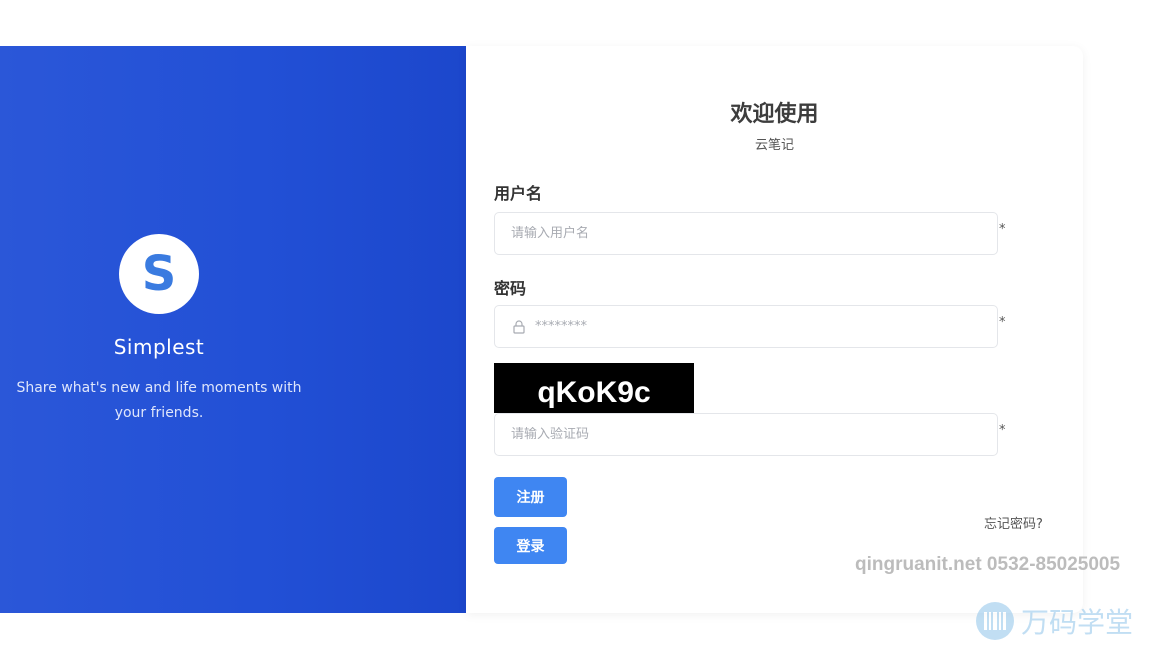 The width and height of the screenshot is (1175, 661). I want to click on barcode-icon, so click(995, 621).